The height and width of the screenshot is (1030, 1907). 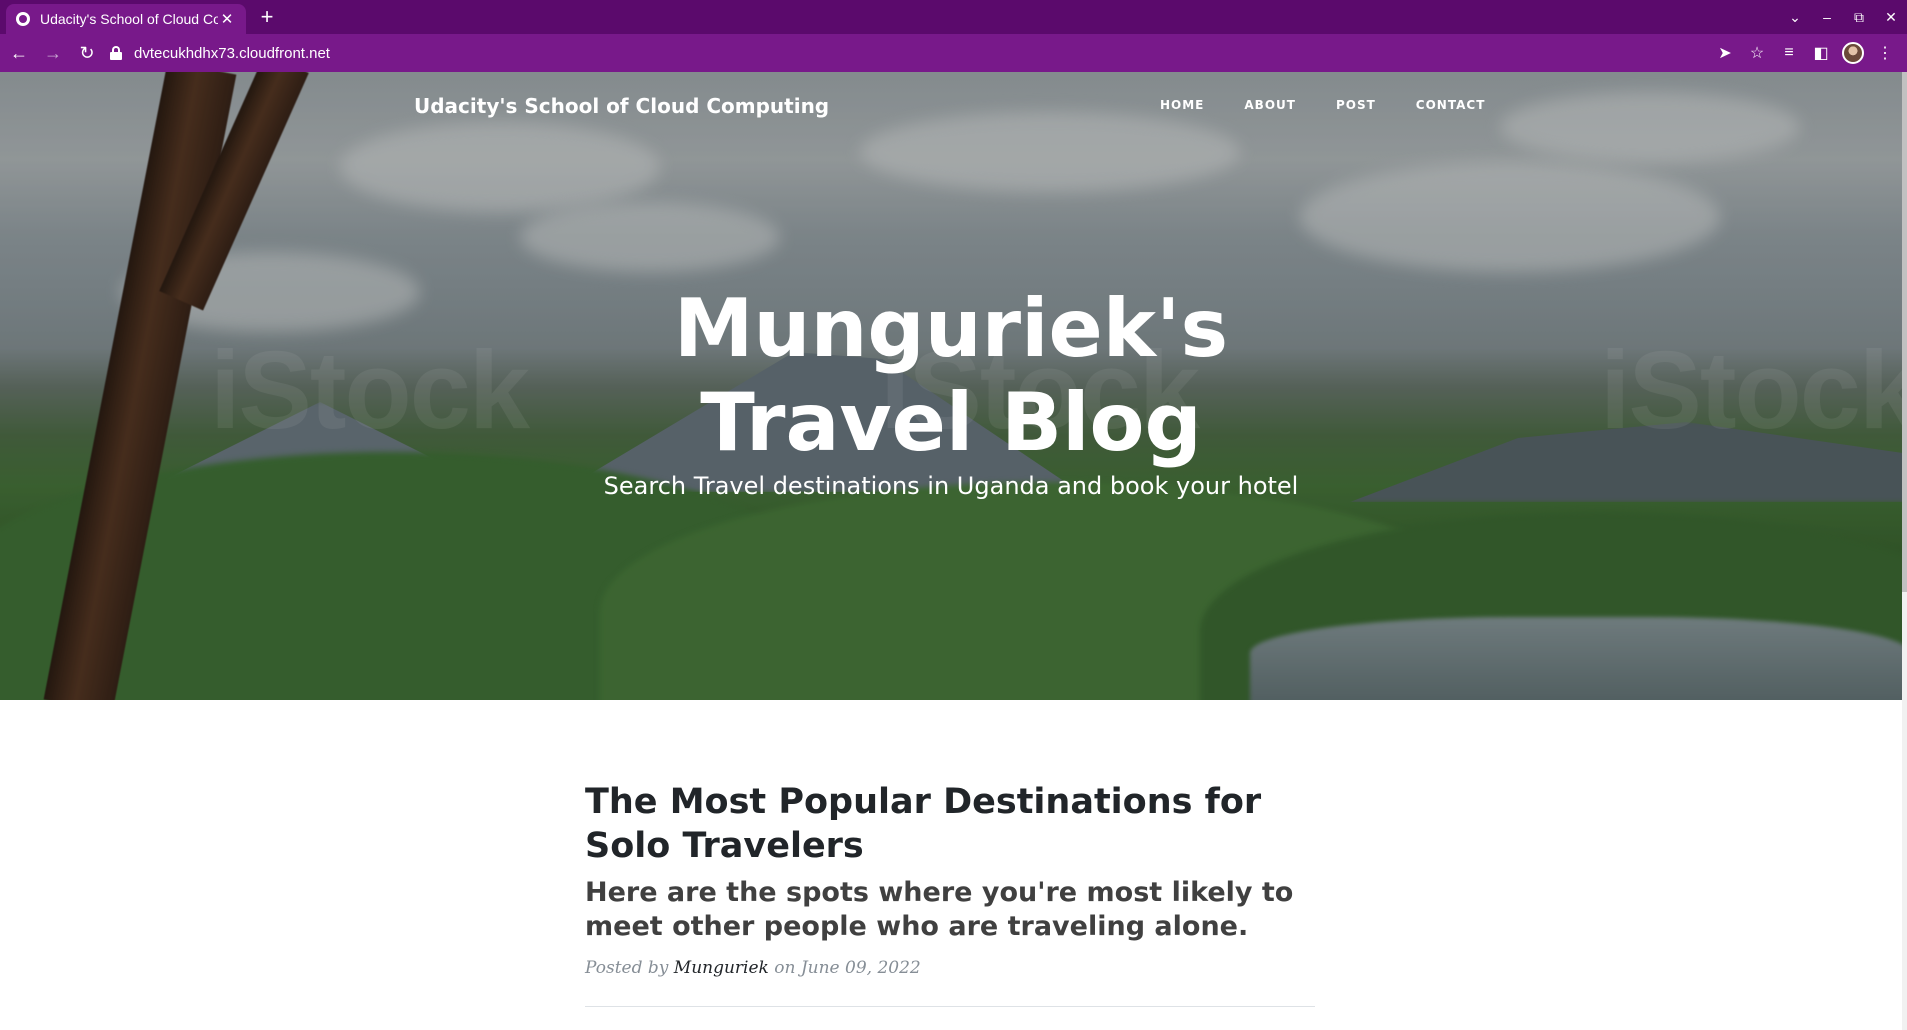 What do you see at coordinates (19, 53) in the screenshot?
I see `back-button: ←` at bounding box center [19, 53].